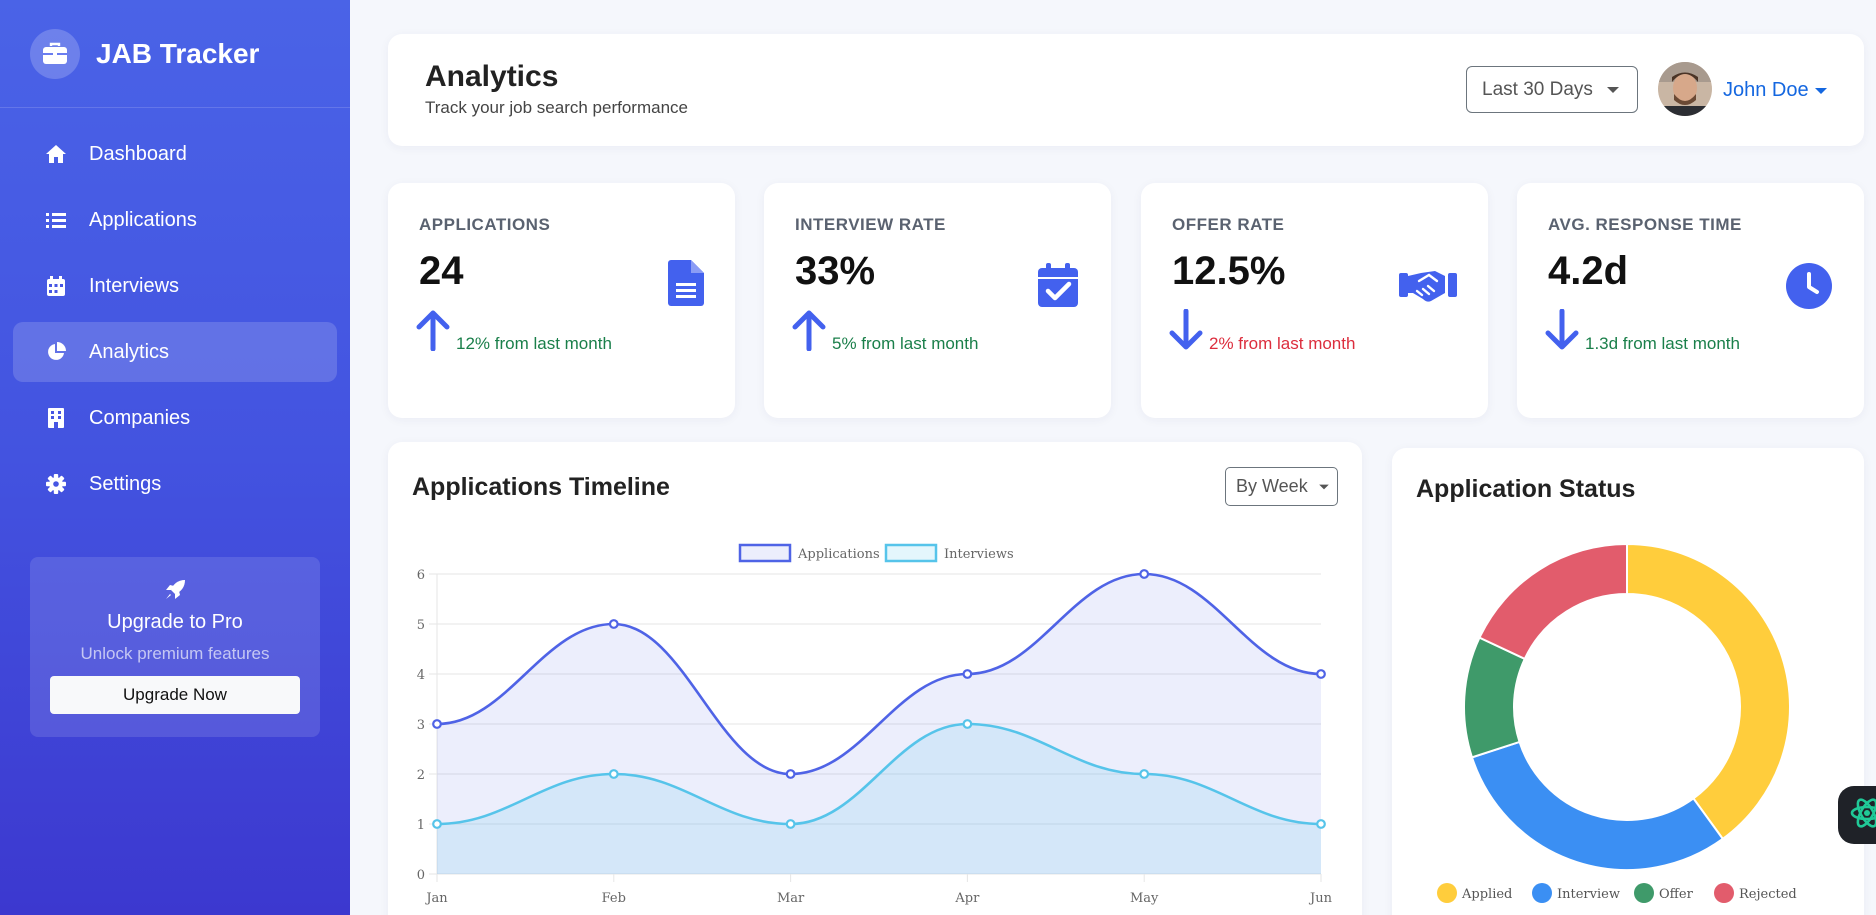 The image size is (1876, 915). I want to click on status-chart: Applied Interview Offer Rejected, so click(1617, 722).